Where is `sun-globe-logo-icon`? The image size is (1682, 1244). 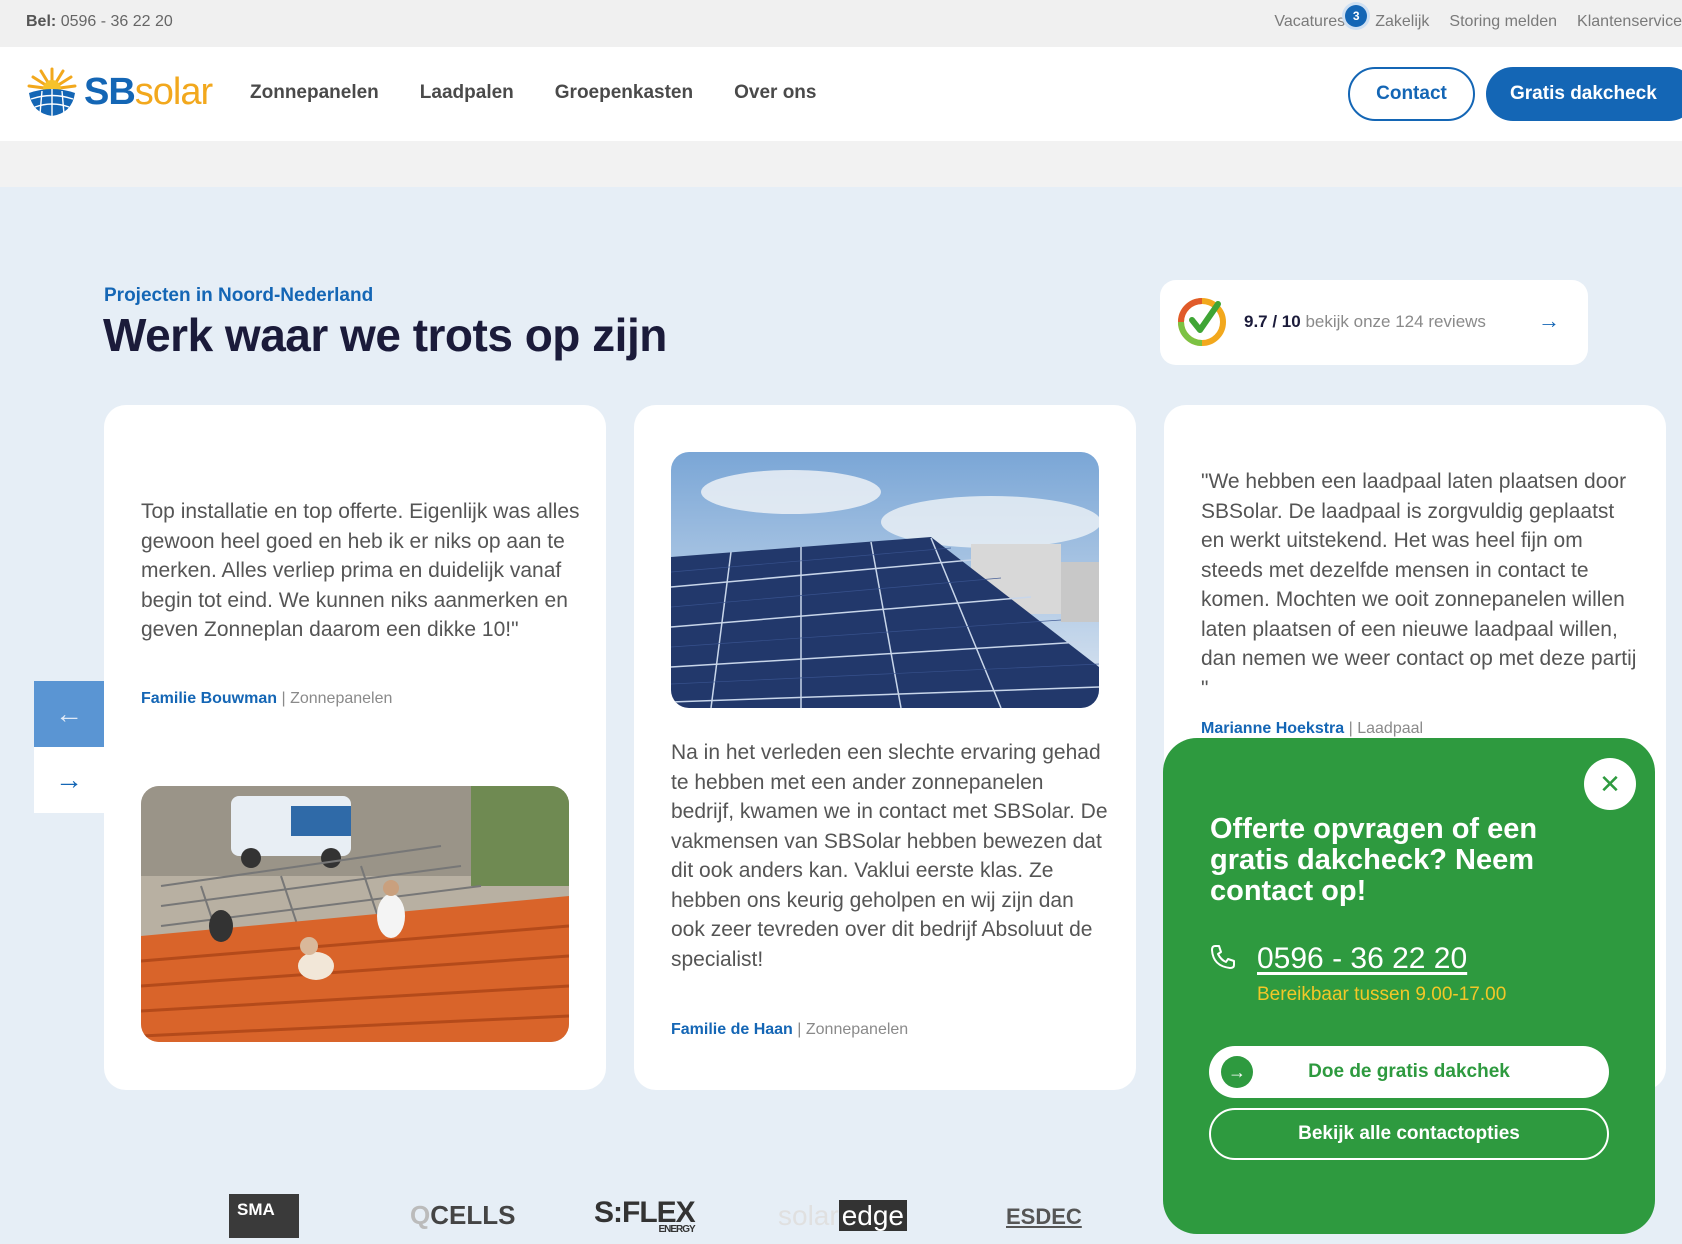 sun-globe-logo-icon is located at coordinates (52, 91).